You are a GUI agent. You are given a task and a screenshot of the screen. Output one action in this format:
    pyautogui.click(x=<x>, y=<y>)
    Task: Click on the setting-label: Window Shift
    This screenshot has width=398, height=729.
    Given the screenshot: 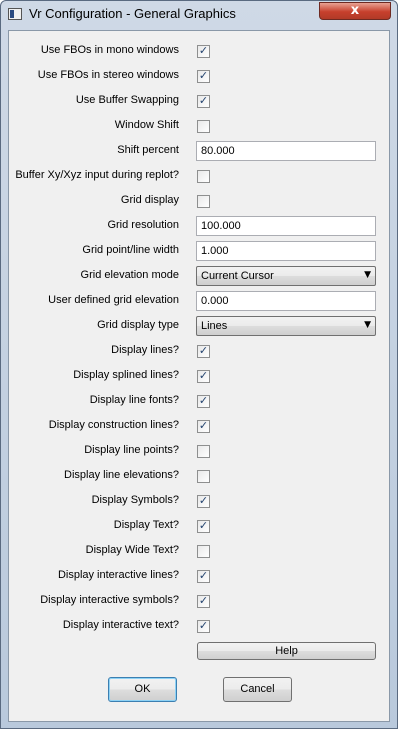 What is the action you would take?
    pyautogui.click(x=146, y=125)
    